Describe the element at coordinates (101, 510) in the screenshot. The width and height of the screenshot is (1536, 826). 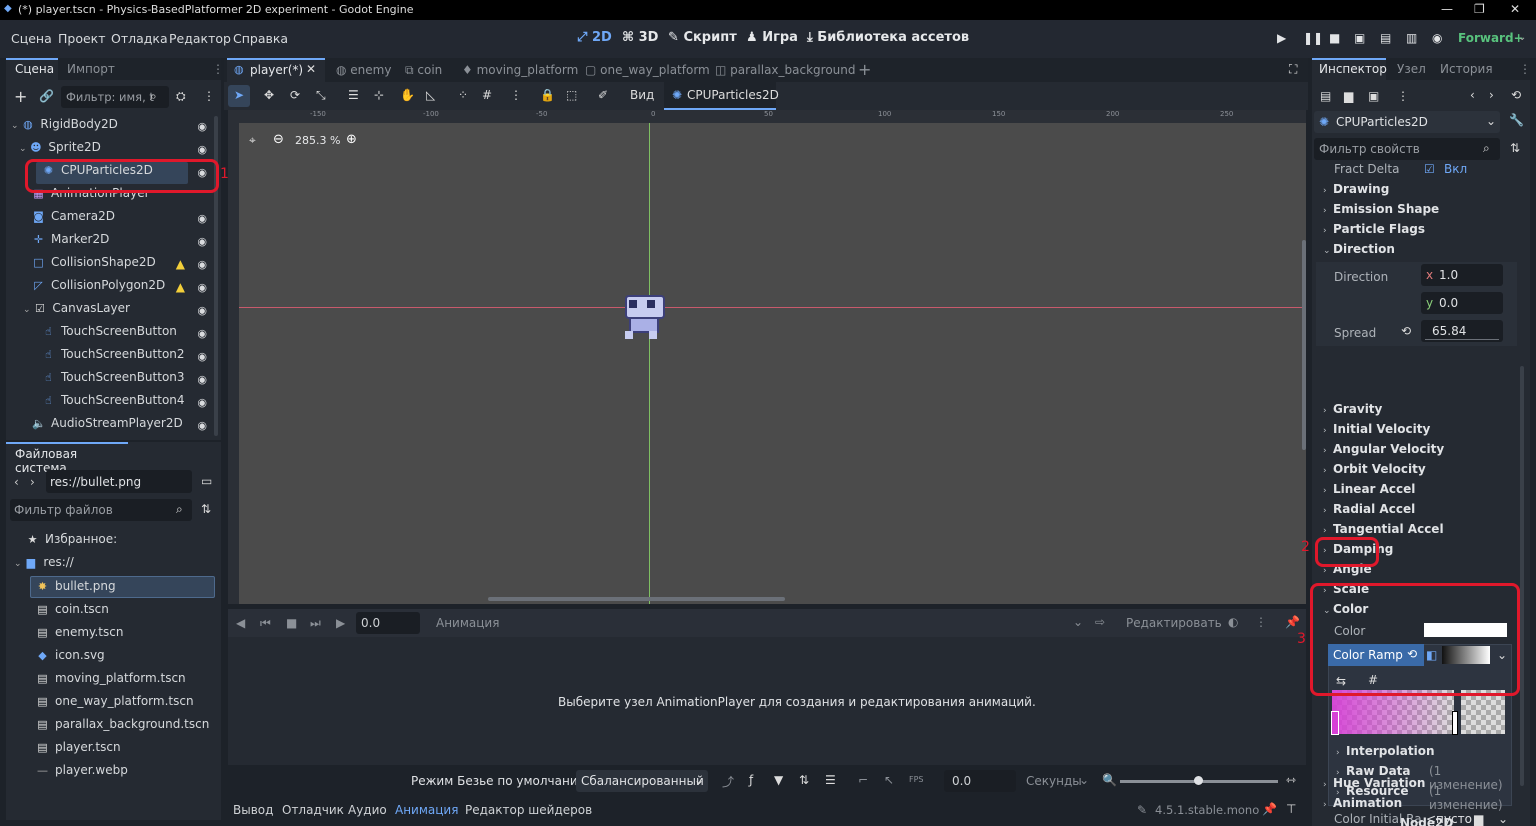
I see `file-filter-input: Фильтр файлов ⌕` at that location.